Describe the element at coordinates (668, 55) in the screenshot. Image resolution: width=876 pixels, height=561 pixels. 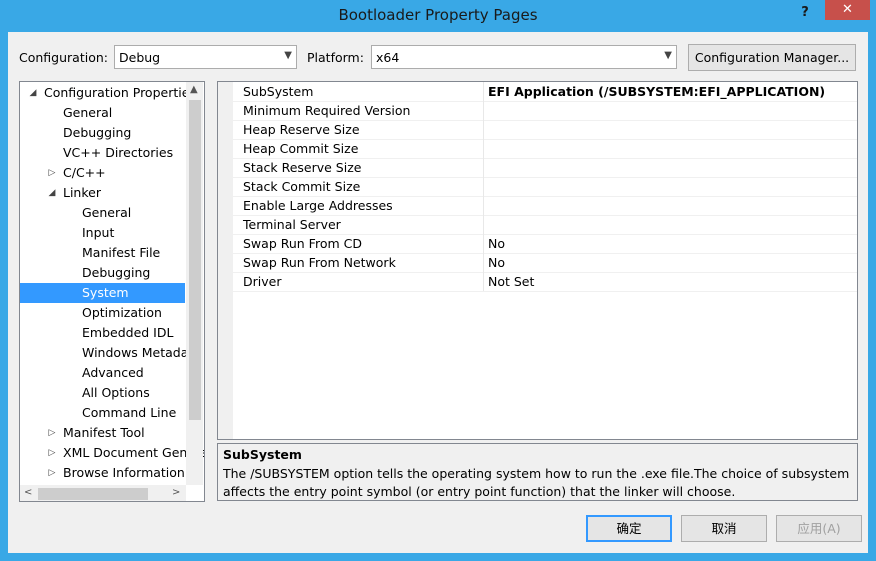
I see `chevron-down-icon: ▼` at that location.